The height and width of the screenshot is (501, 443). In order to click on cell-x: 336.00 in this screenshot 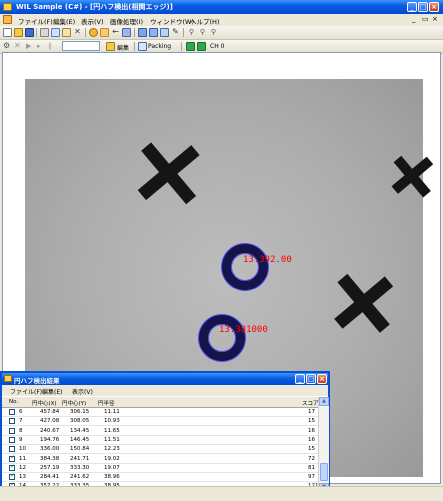, I will do `click(50, 449)`.